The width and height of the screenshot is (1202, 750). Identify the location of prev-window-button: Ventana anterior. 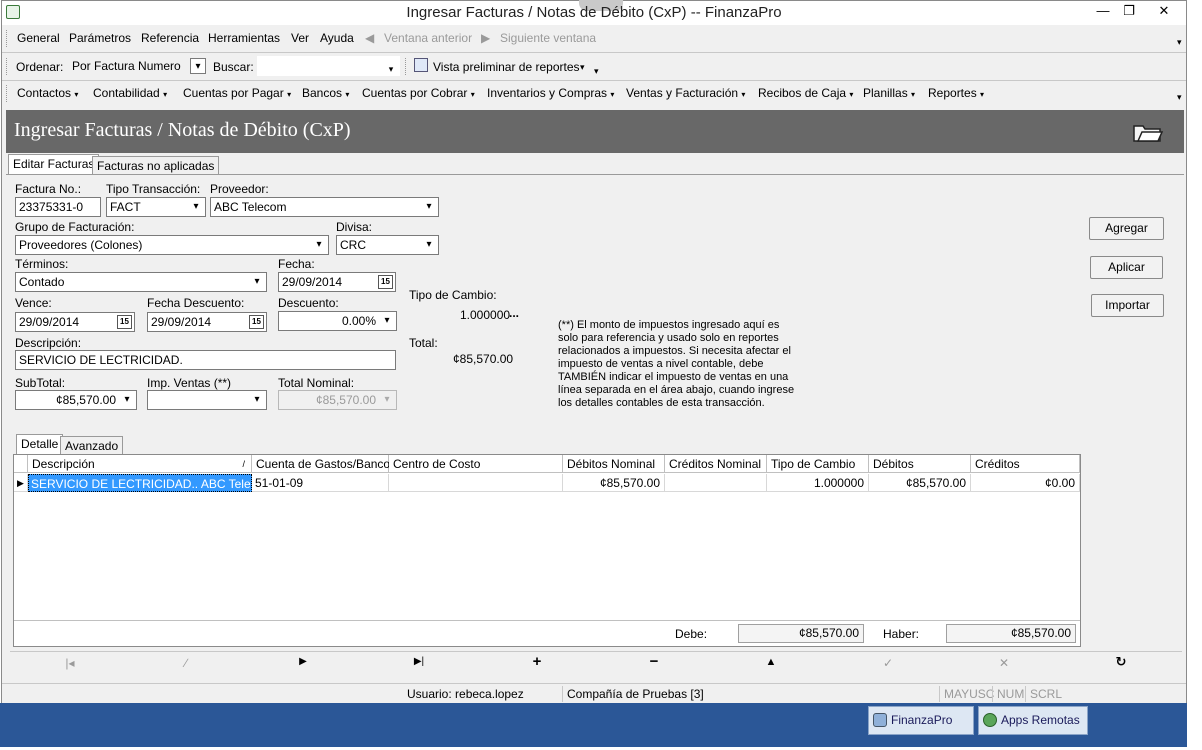
(428, 38).